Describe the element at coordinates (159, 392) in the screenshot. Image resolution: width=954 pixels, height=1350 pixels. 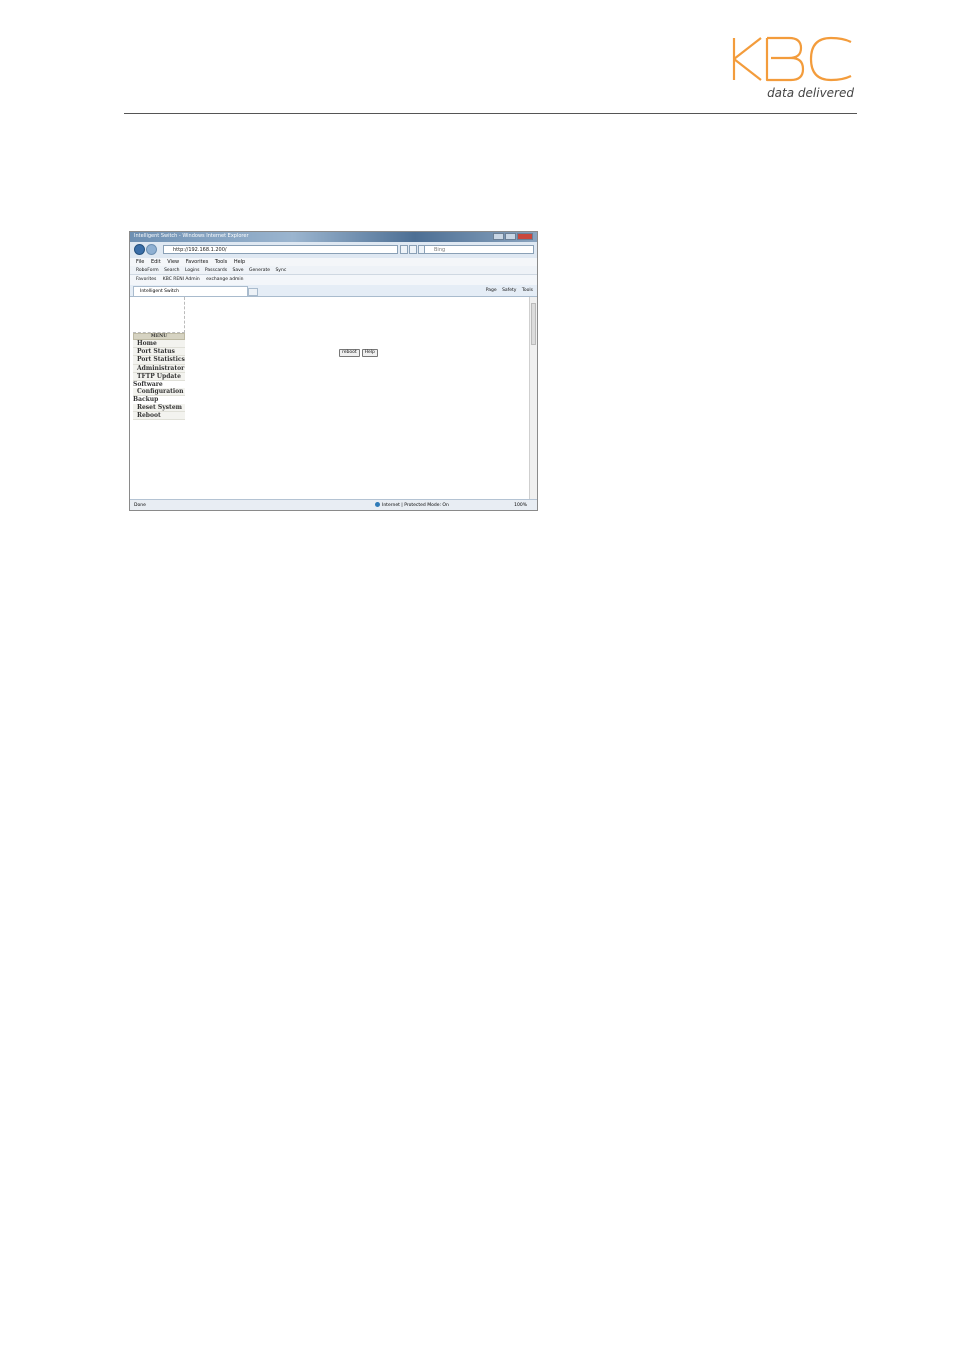
I see `menu-item-configuration: Configuration` at that location.